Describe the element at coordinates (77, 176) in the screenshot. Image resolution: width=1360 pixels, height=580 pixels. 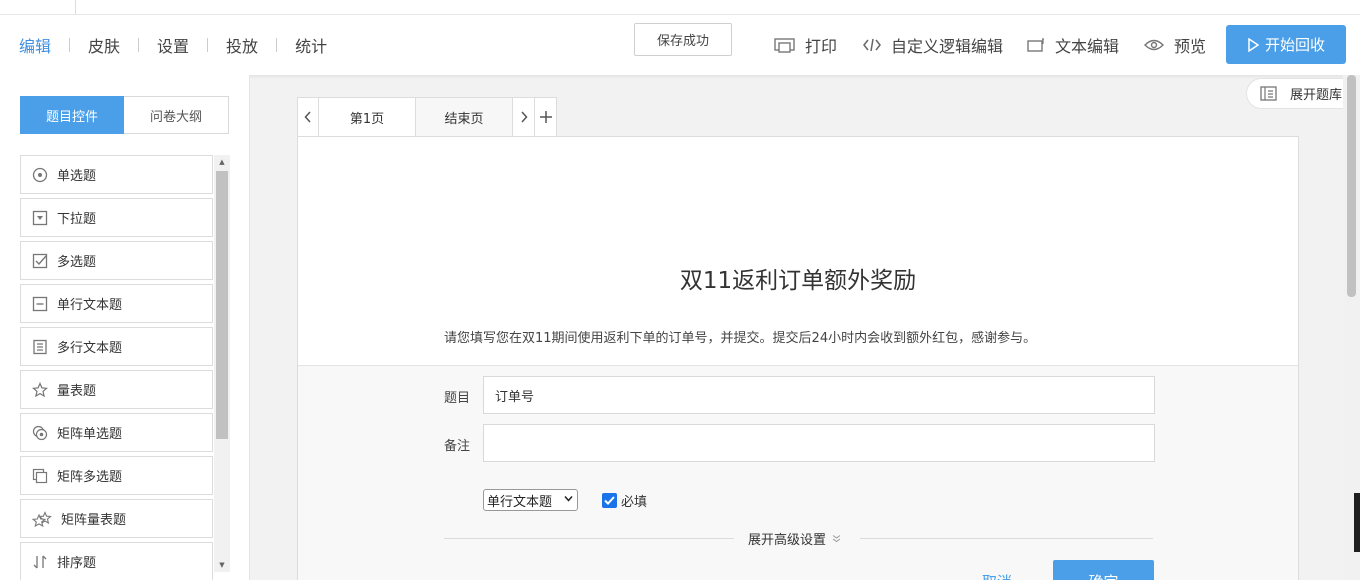
I see `control-label: 单选题` at that location.